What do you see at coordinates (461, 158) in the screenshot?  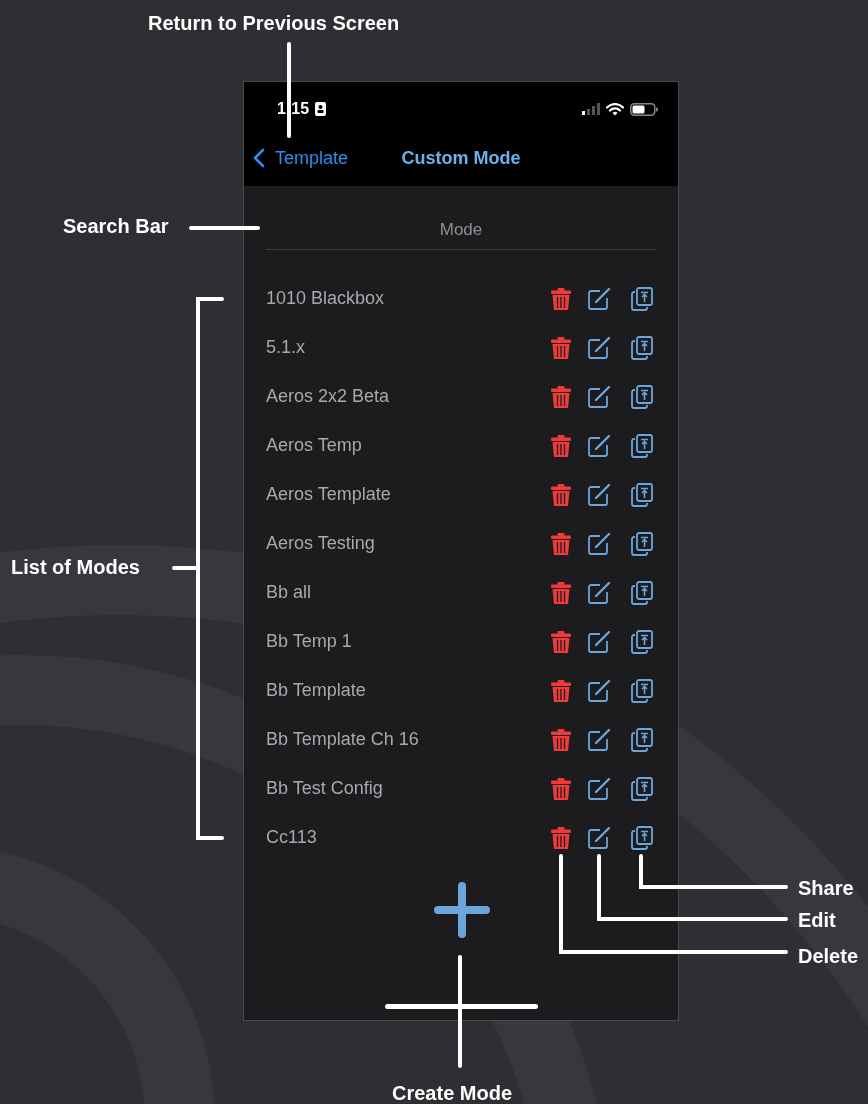 I see `screen-title: Custom Mode` at bounding box center [461, 158].